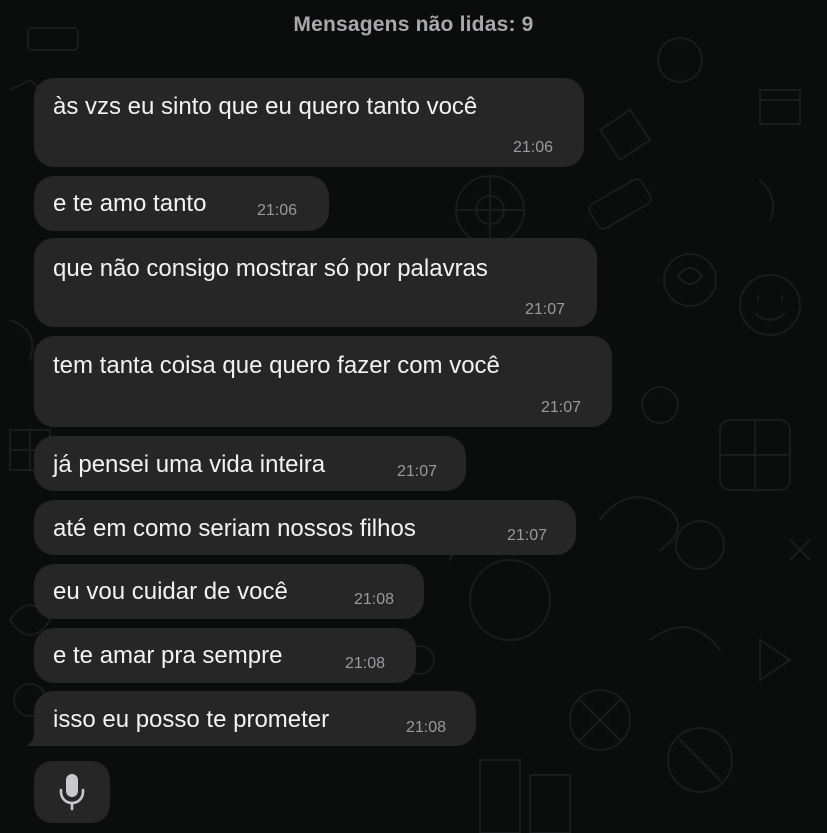 This screenshot has height=833, width=827. I want to click on voice-message-button, so click(72, 792).